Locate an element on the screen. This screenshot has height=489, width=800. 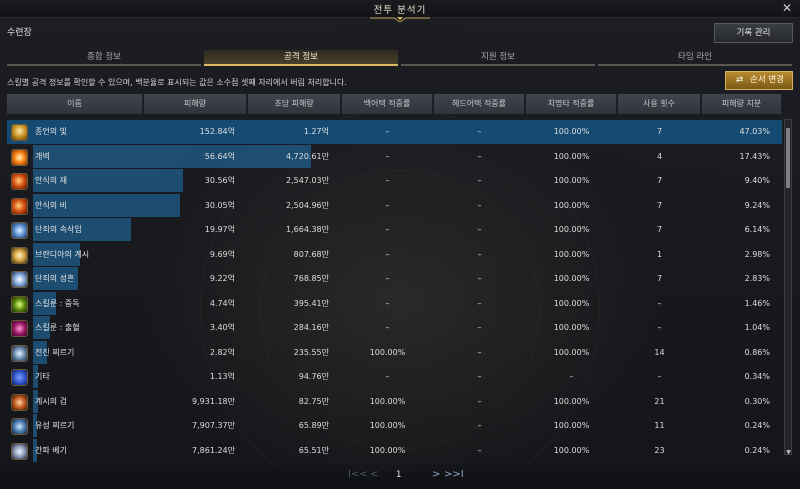
scrollbar-thumb is located at coordinates (788, 158).